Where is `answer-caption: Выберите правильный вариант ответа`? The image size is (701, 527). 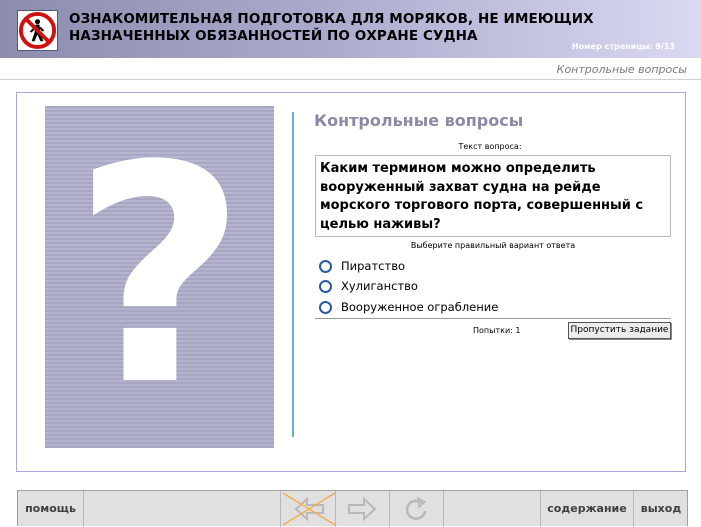
answer-caption: Выберите правильный вариант ответа is located at coordinates (493, 245).